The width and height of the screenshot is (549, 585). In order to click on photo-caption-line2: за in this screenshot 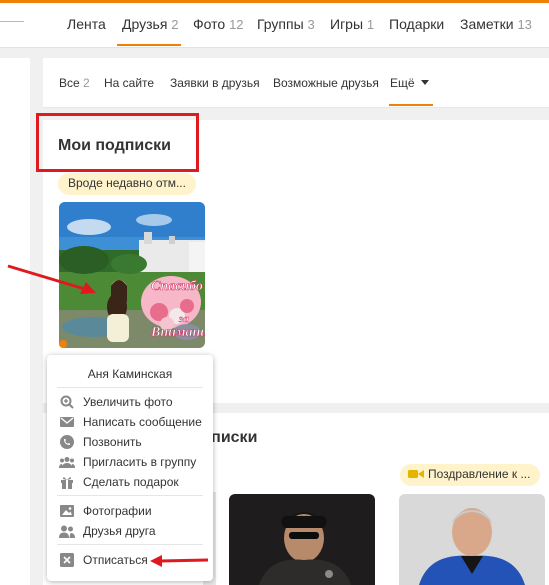, I will do `click(183, 319)`.